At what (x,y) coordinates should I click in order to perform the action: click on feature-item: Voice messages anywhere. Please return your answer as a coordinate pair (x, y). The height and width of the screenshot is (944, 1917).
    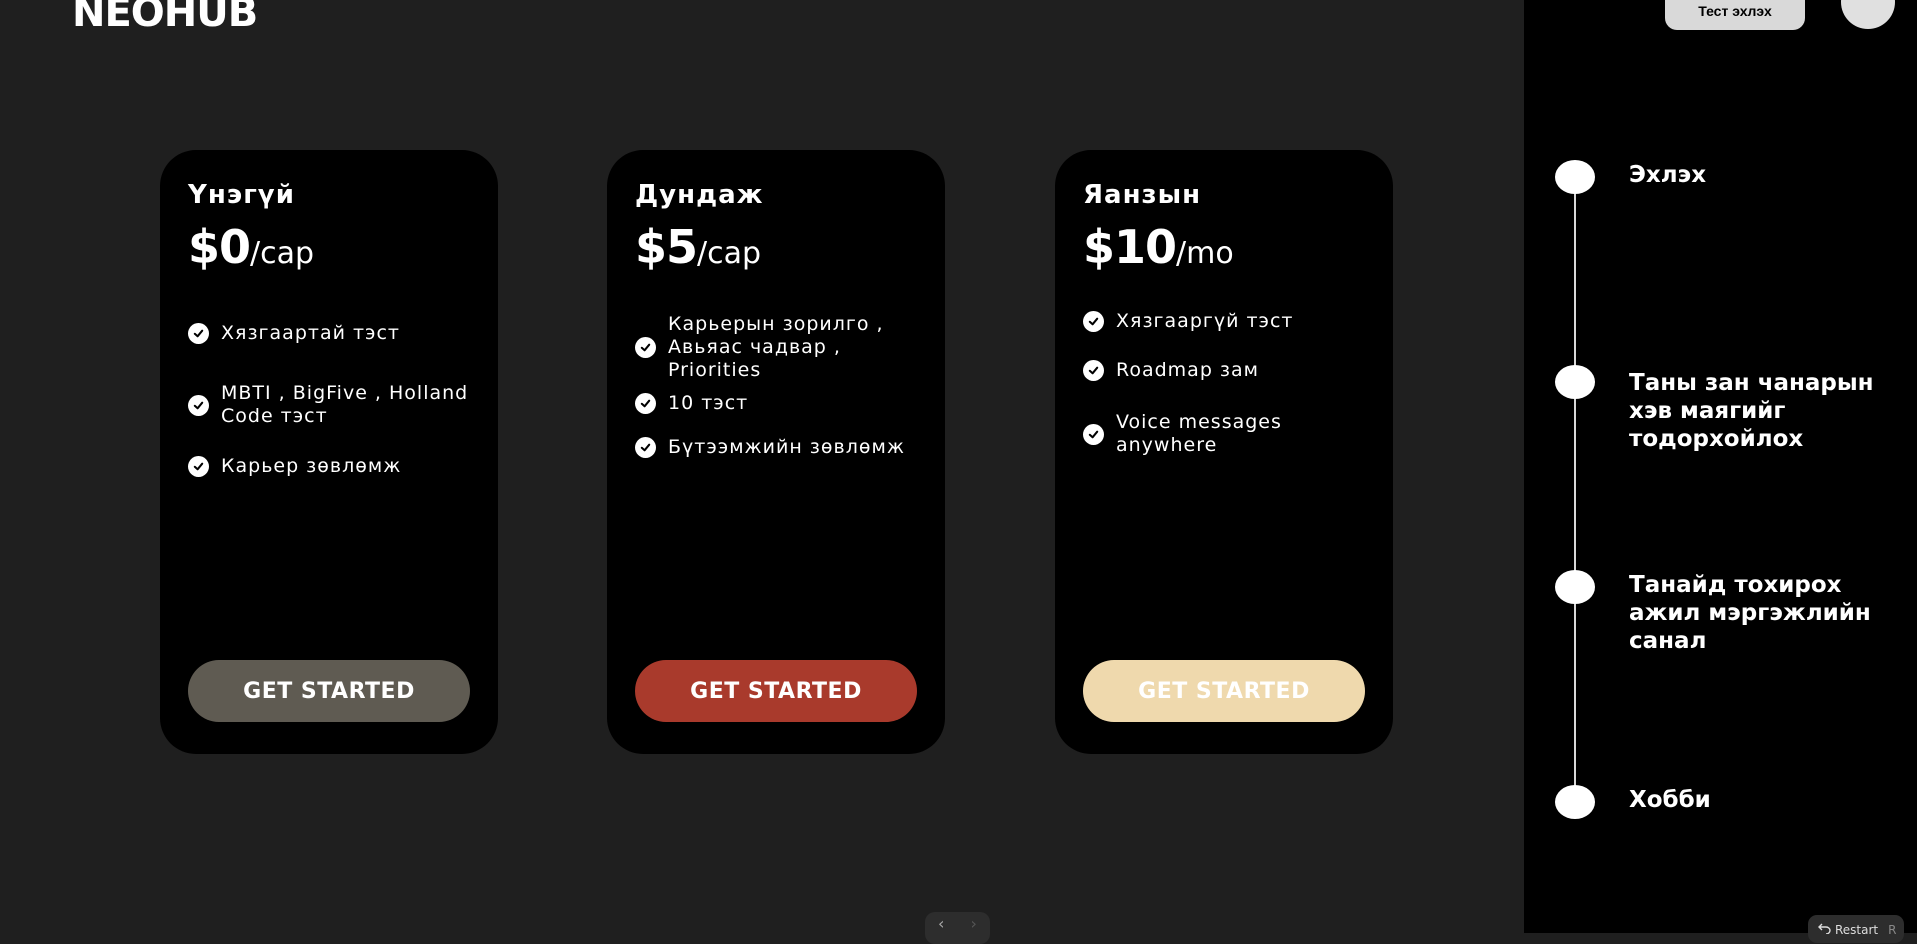
    Looking at the image, I should click on (1228, 434).